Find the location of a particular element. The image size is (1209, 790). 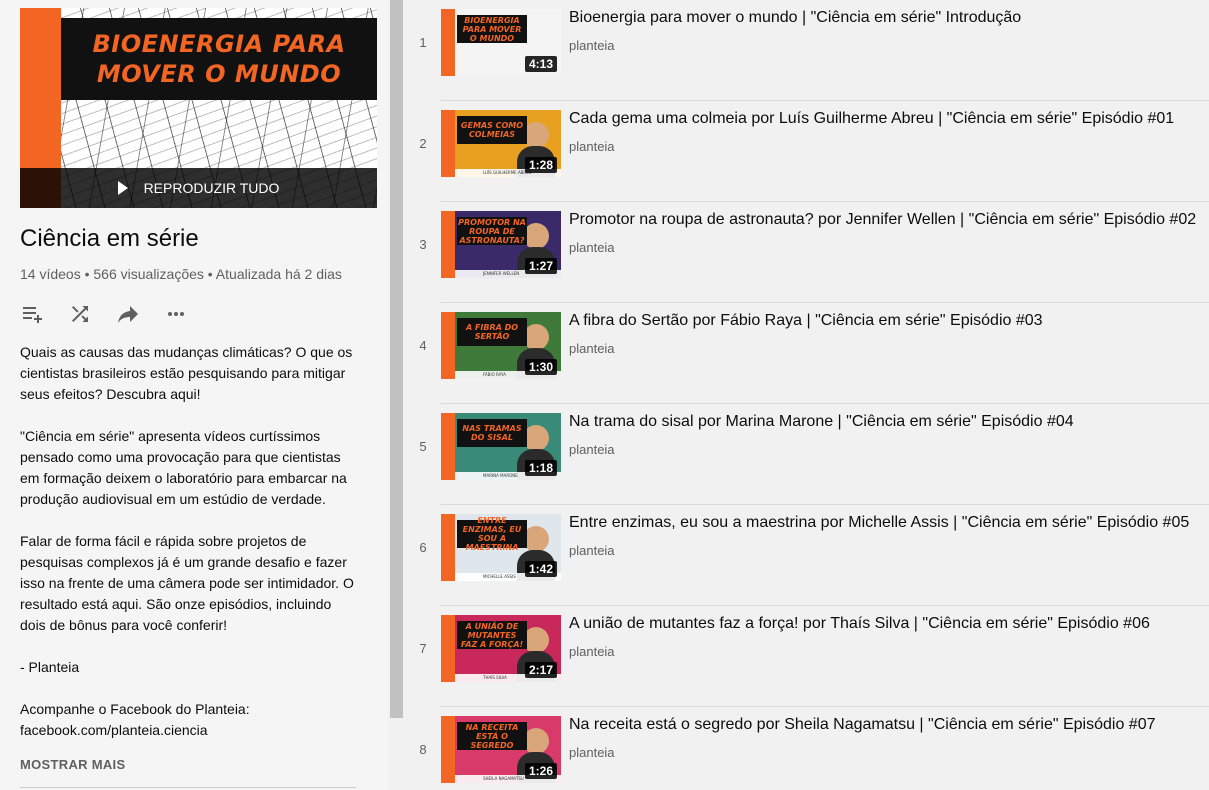

video-thumbnail: BIOENERGIA PARA MOVER O MUNDO 4:13 is located at coordinates (501, 42).